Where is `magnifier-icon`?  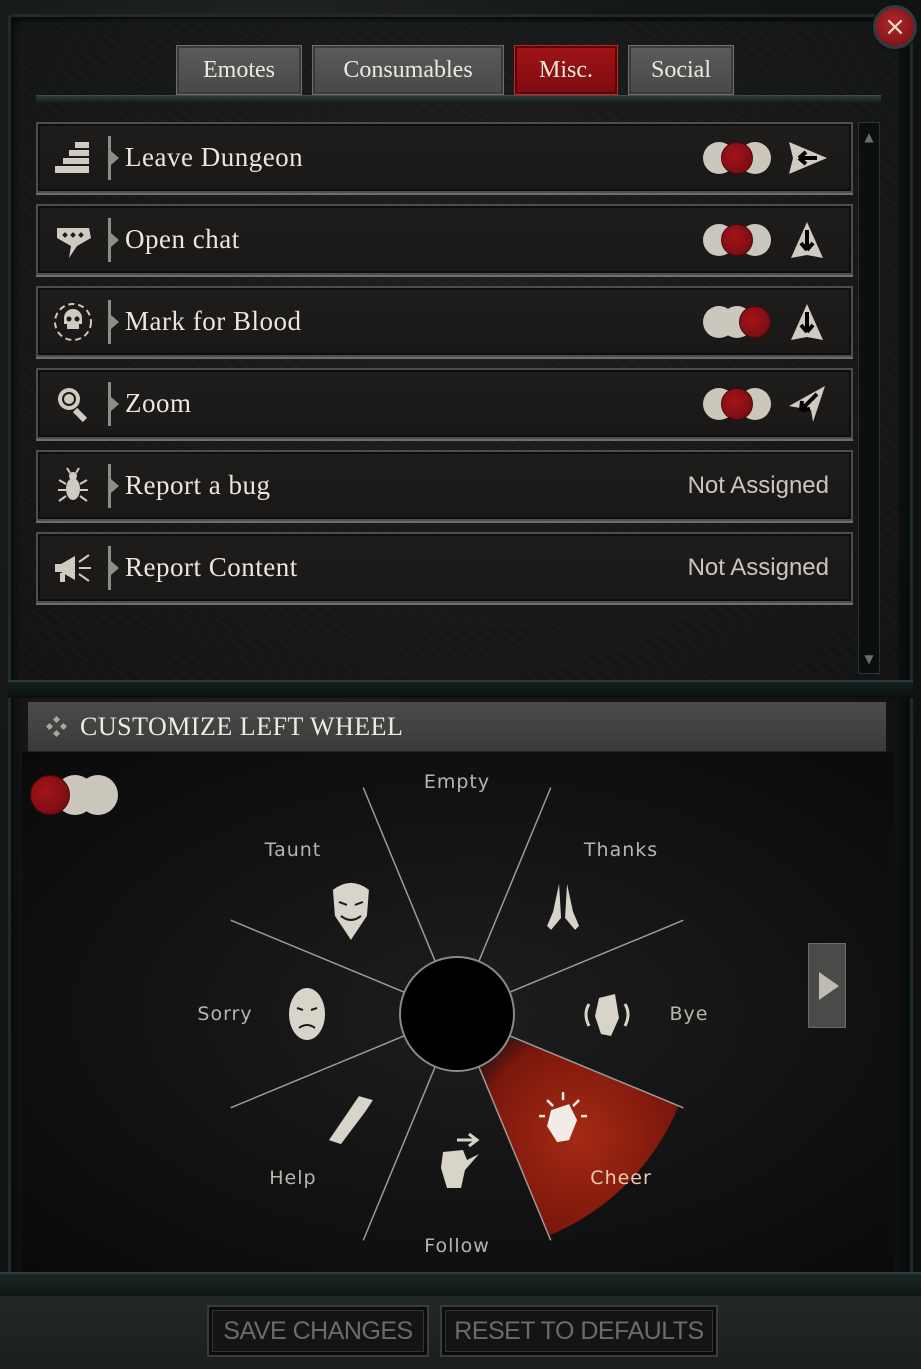
magnifier-icon is located at coordinates (73, 404).